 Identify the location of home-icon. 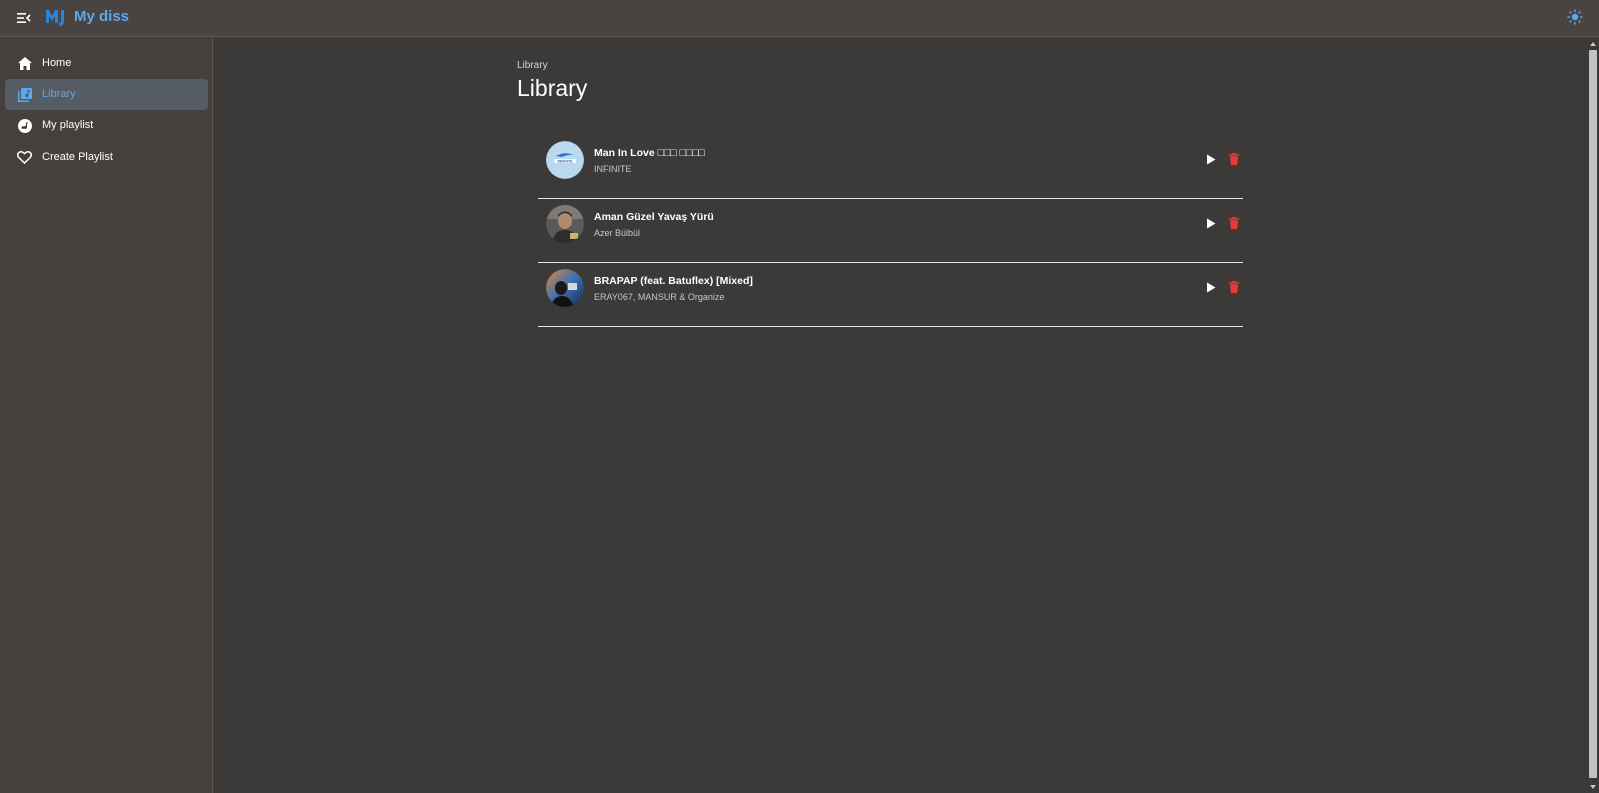
(24, 63).